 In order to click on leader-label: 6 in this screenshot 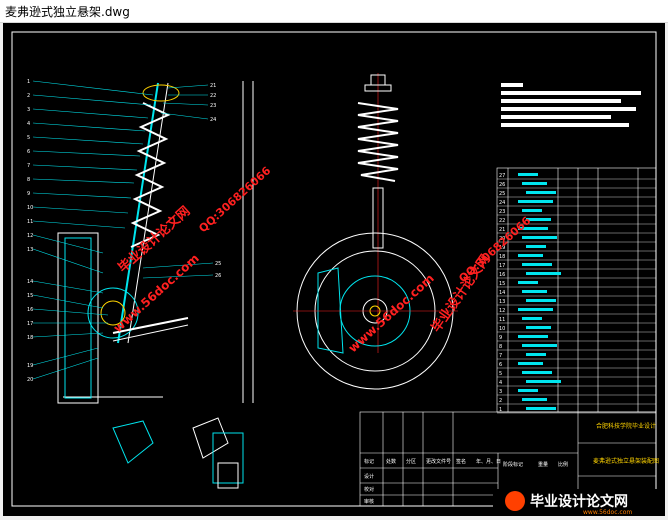, I will do `click(28, 152)`.